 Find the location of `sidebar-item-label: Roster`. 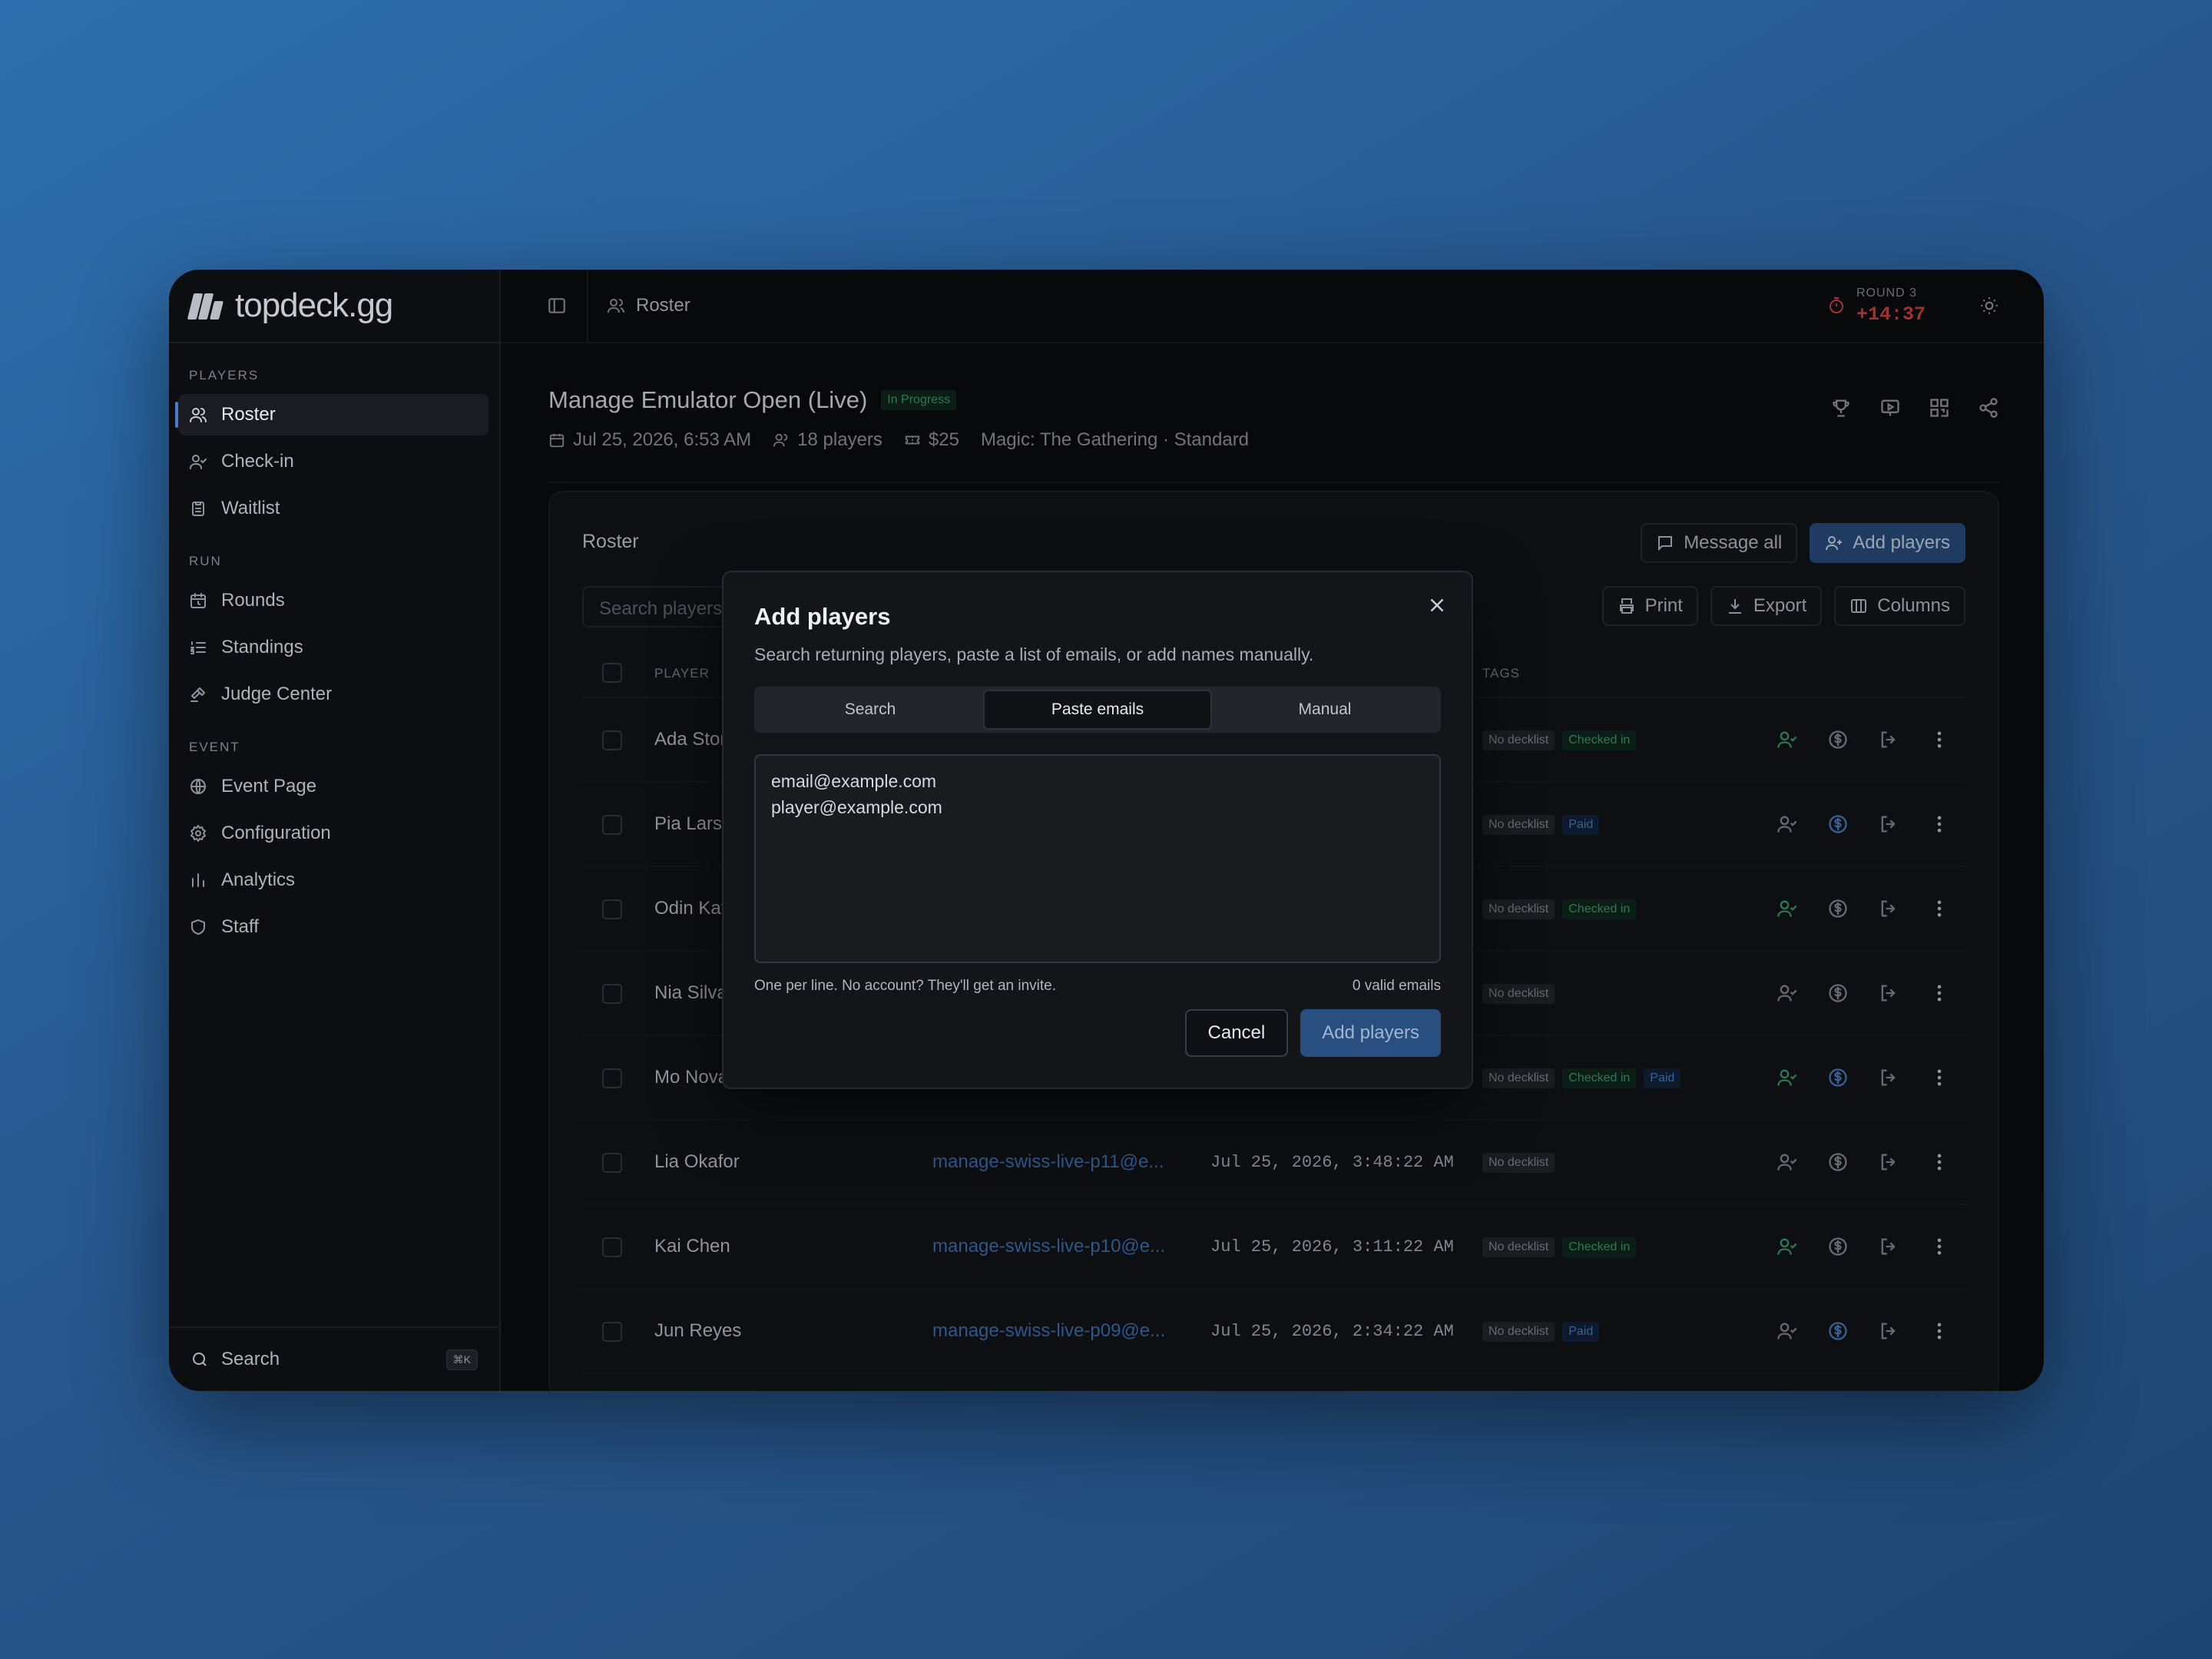

sidebar-item-label: Roster is located at coordinates (249, 415).